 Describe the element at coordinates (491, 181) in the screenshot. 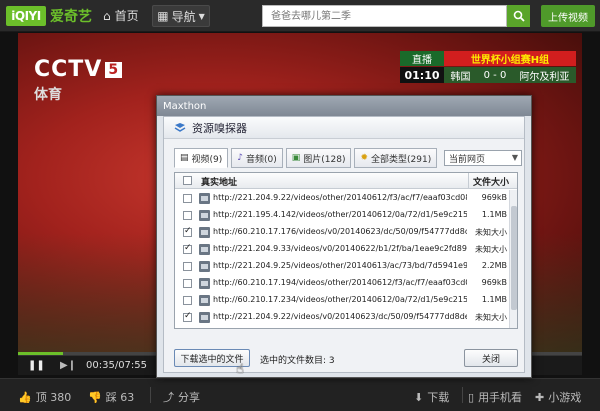

I see `column-size: 文件大小` at that location.